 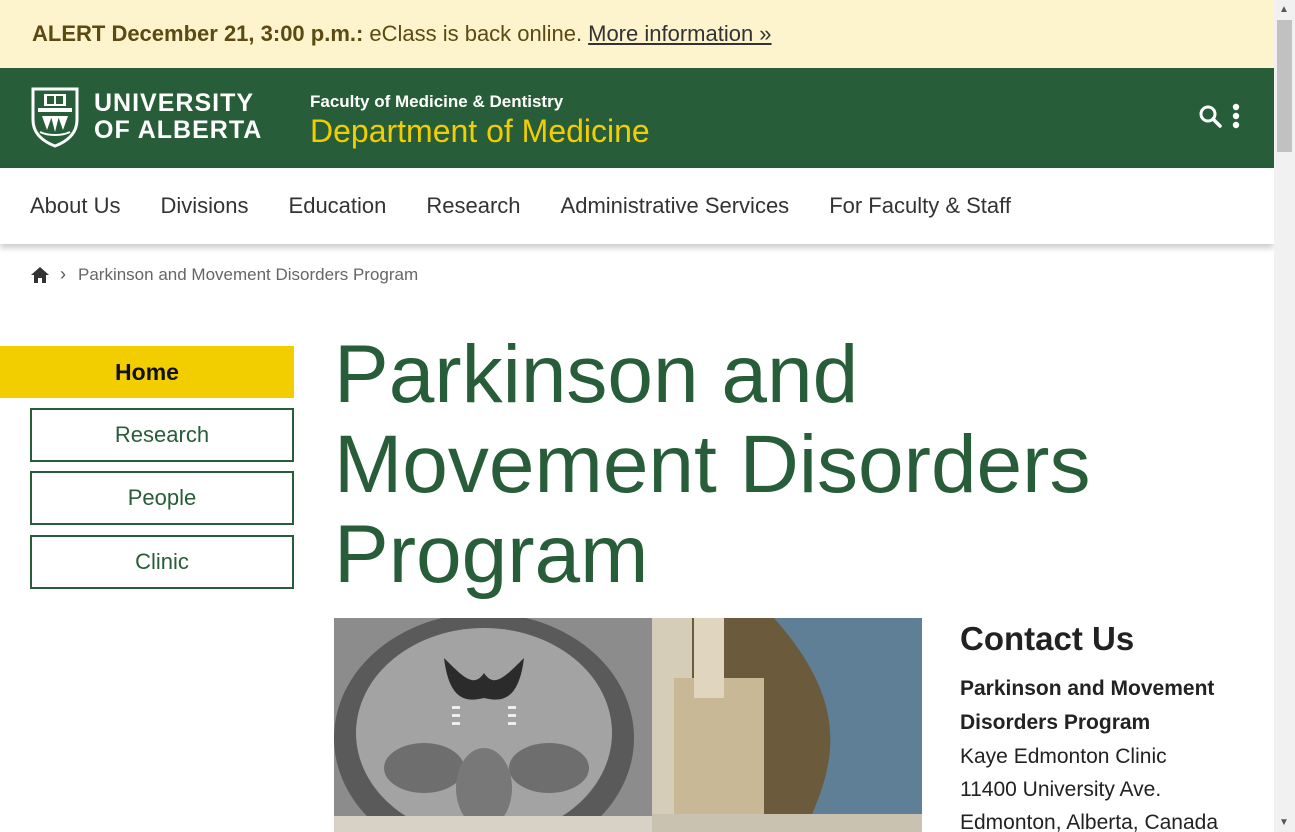 I want to click on alert-label: ALERT December 21, 3:00 p.m.:, so click(x=198, y=33).